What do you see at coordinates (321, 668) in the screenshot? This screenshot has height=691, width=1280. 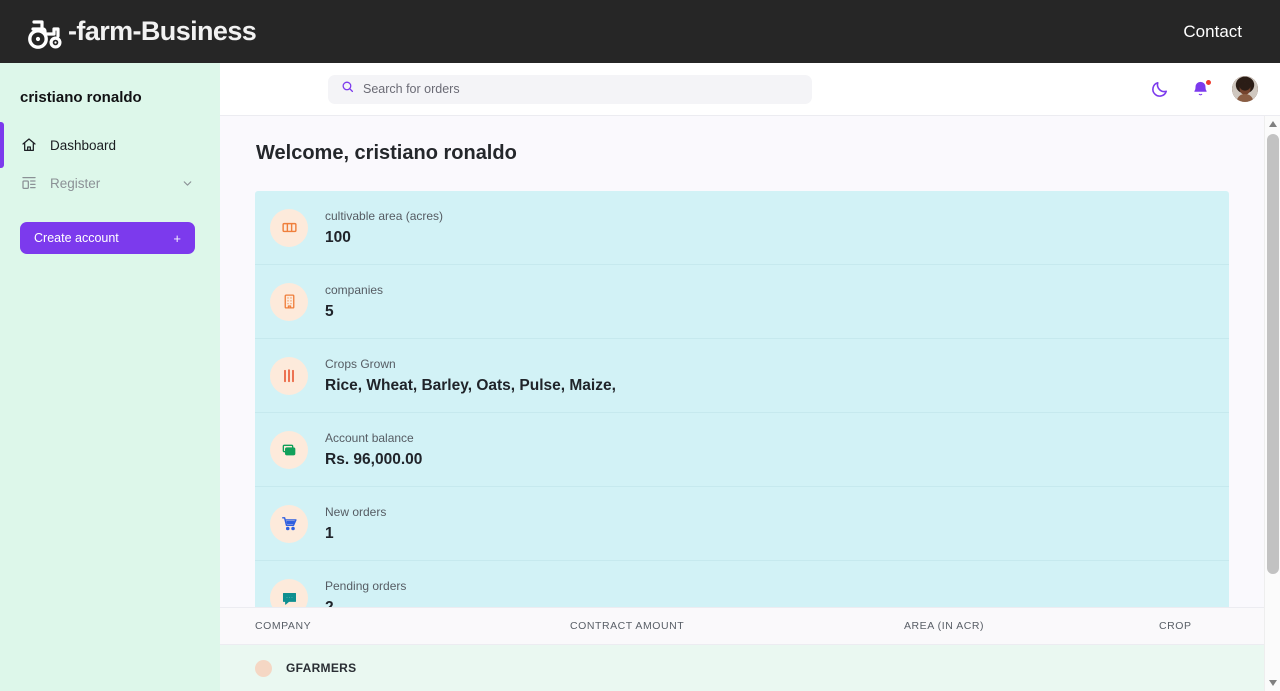 I see `table-cell-company: GFARMERS` at bounding box center [321, 668].